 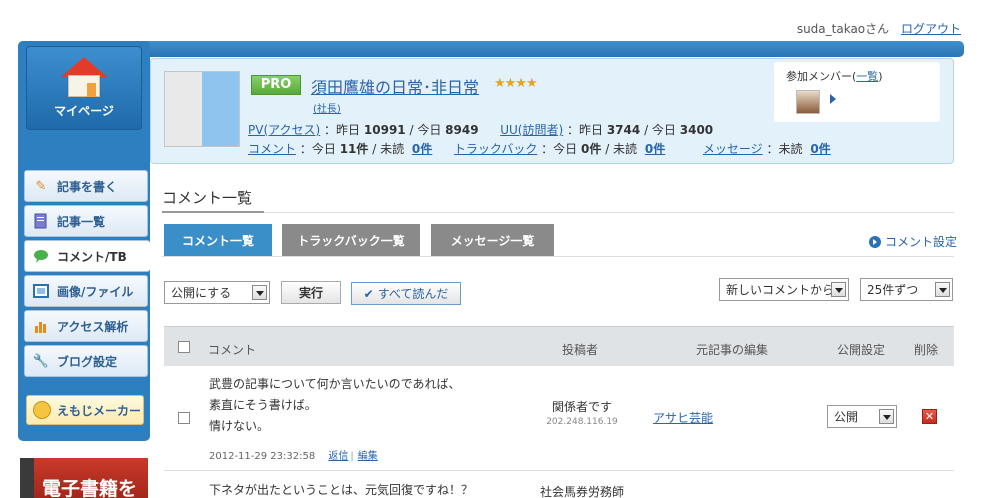 I want to click on sidebar-item-settings: 🔧 ブログ設定, so click(x=86, y=361).